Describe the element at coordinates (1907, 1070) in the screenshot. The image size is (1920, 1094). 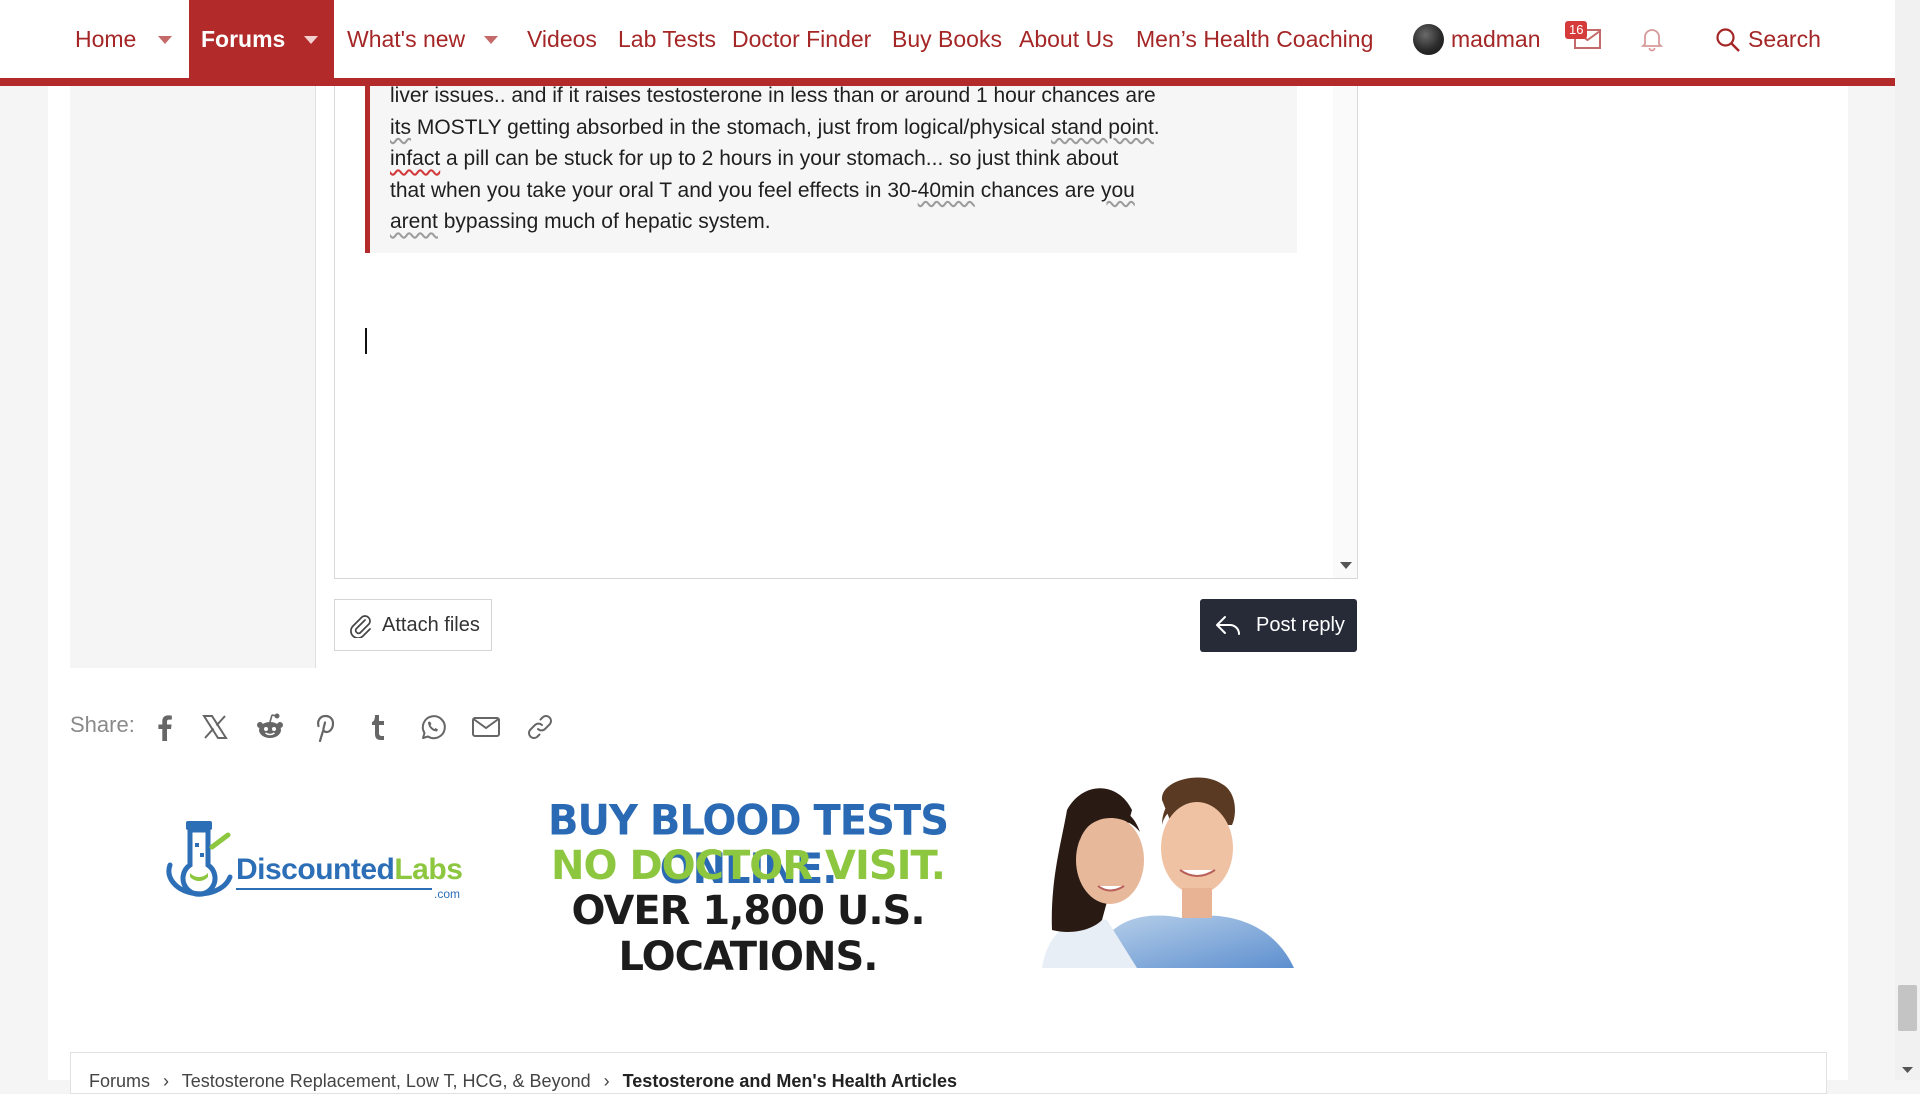
I see `window-scroll-down-icon` at that location.